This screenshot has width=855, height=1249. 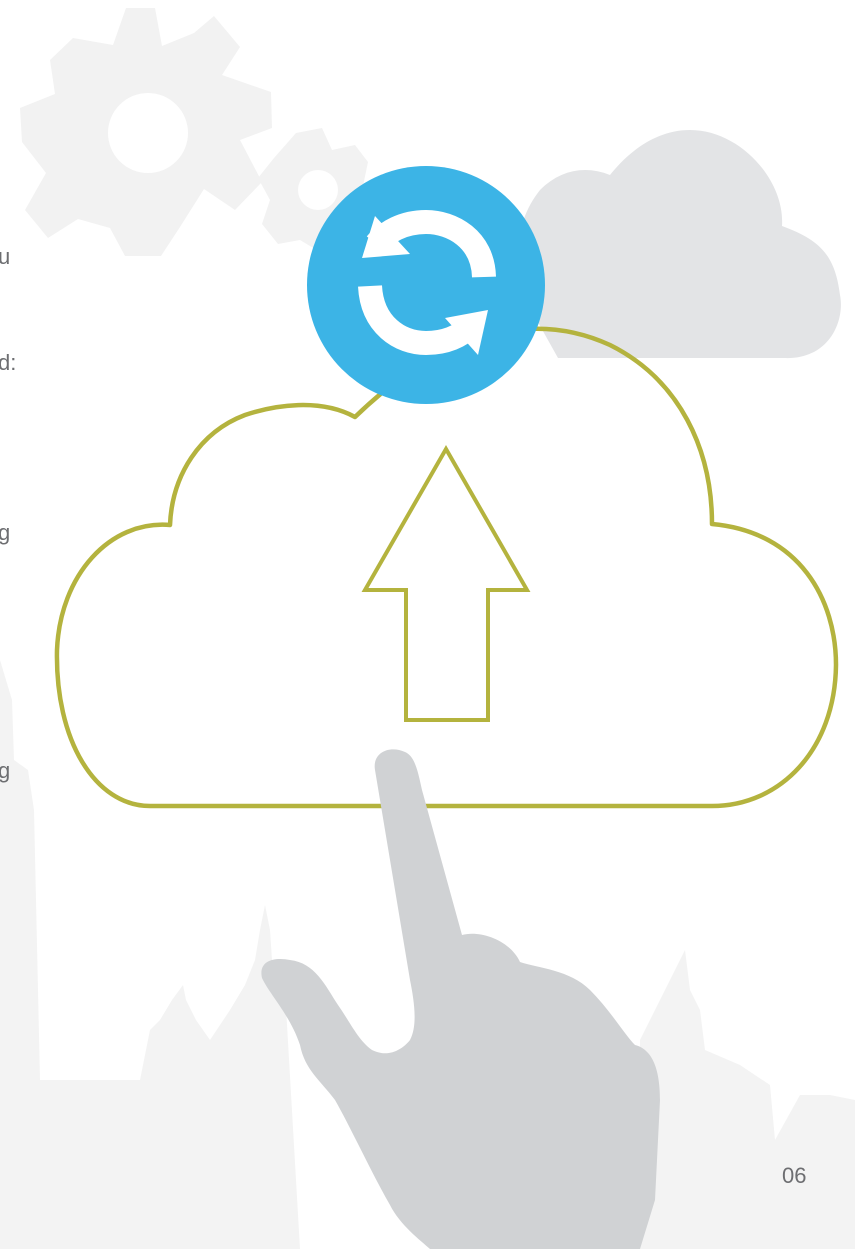 I want to click on page-number: 06, so click(x=794, y=1175).